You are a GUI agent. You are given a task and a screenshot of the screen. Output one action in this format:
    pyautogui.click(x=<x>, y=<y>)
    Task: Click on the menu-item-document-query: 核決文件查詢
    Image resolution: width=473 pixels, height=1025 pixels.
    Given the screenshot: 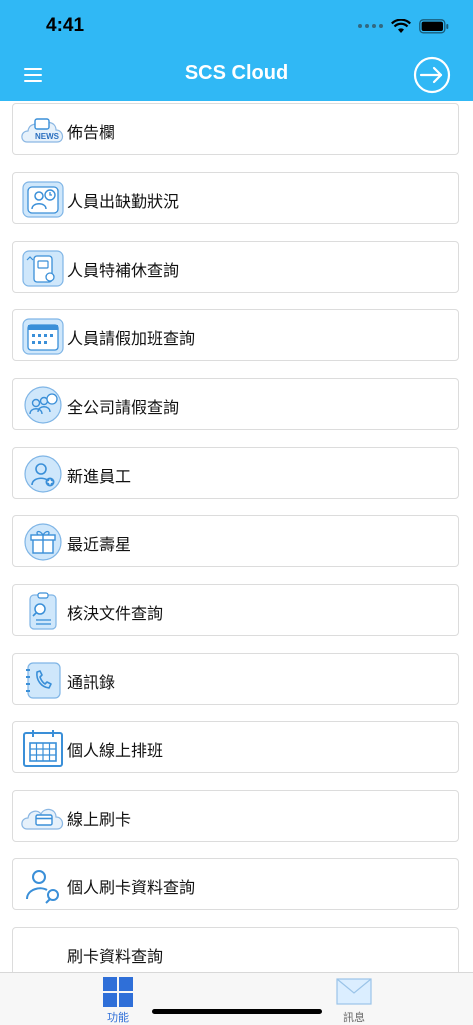 What is the action you would take?
    pyautogui.click(x=235, y=610)
    